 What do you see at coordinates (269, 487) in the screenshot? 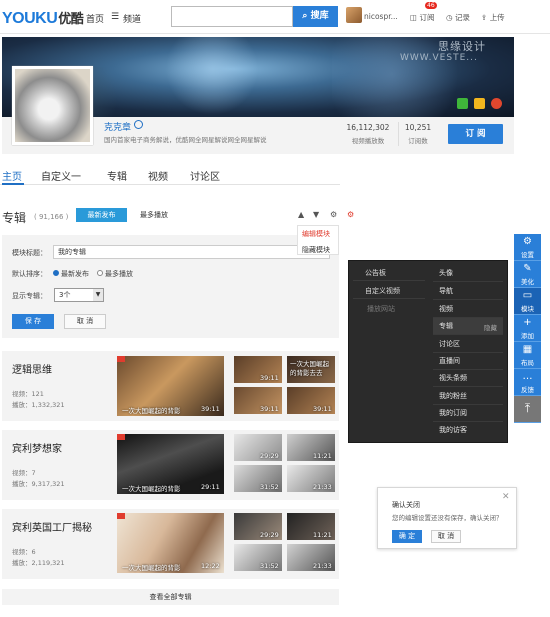
I see `video-duration: 31:52` at bounding box center [269, 487].